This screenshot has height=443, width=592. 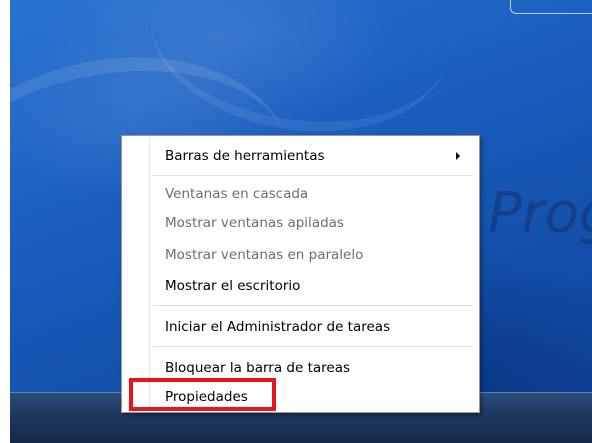 What do you see at coordinates (237, 194) in the screenshot?
I see `menu-item-label: Ventanas en cascada` at bounding box center [237, 194].